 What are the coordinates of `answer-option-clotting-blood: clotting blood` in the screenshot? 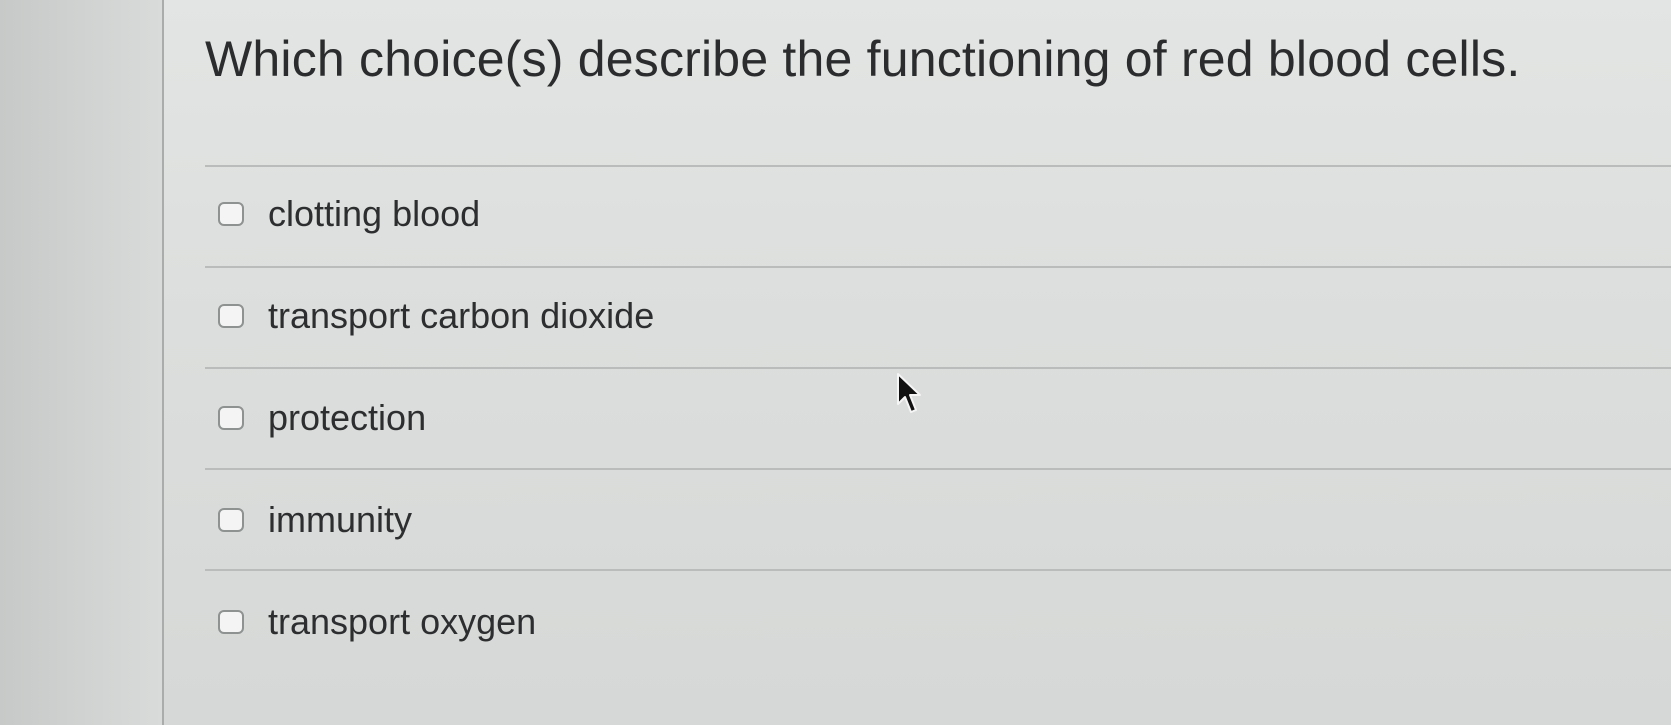 It's located at (349, 214).